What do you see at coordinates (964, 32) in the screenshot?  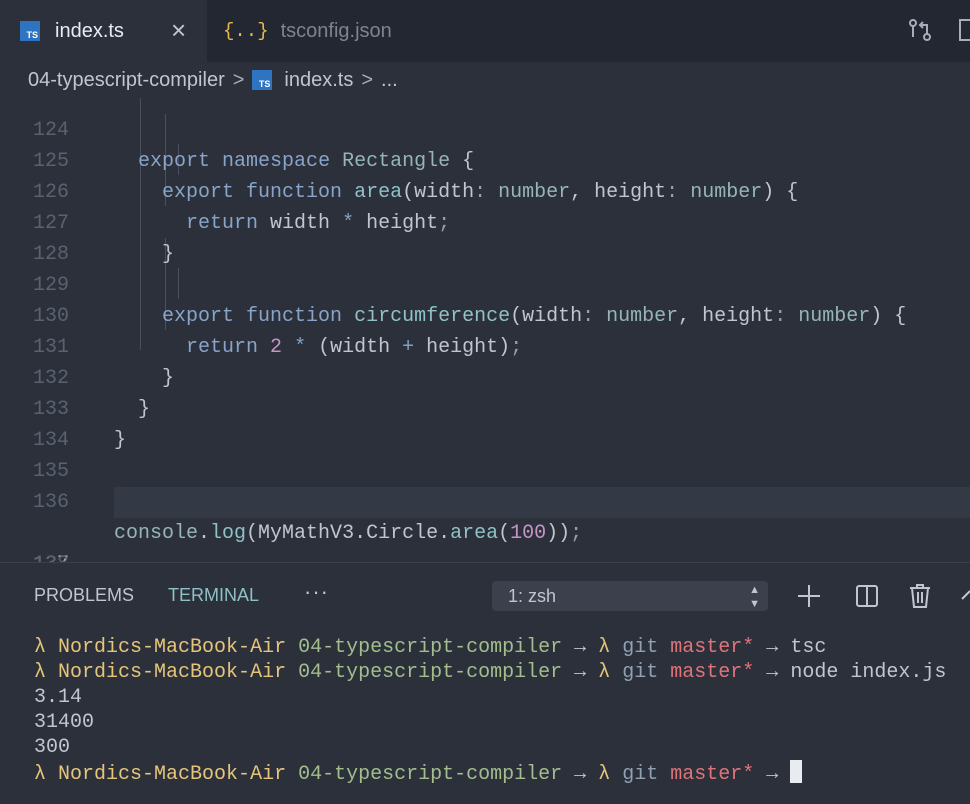 I see `split-editor-icon` at bounding box center [964, 32].